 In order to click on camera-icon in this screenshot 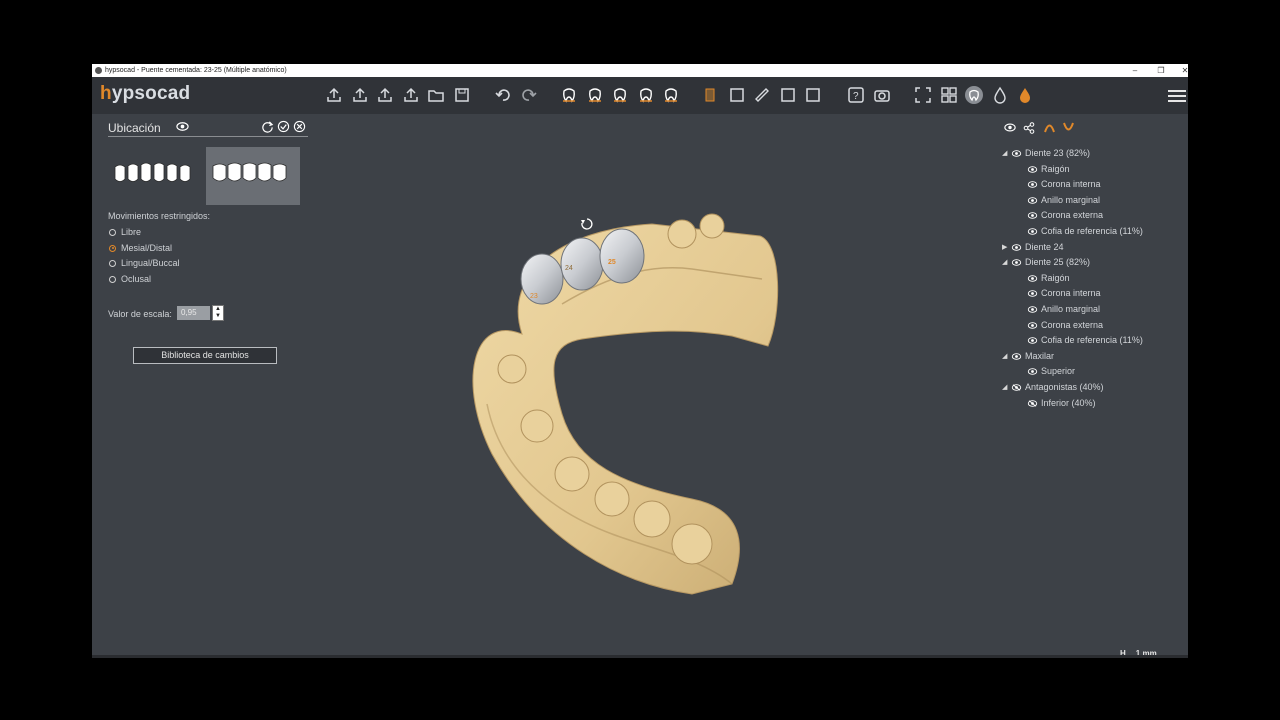, I will do `click(882, 95)`.